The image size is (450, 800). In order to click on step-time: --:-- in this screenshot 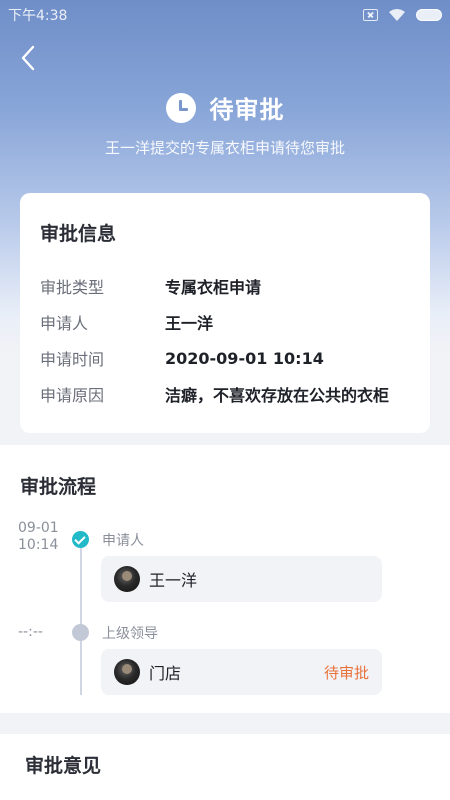, I will do `click(30, 632)`.